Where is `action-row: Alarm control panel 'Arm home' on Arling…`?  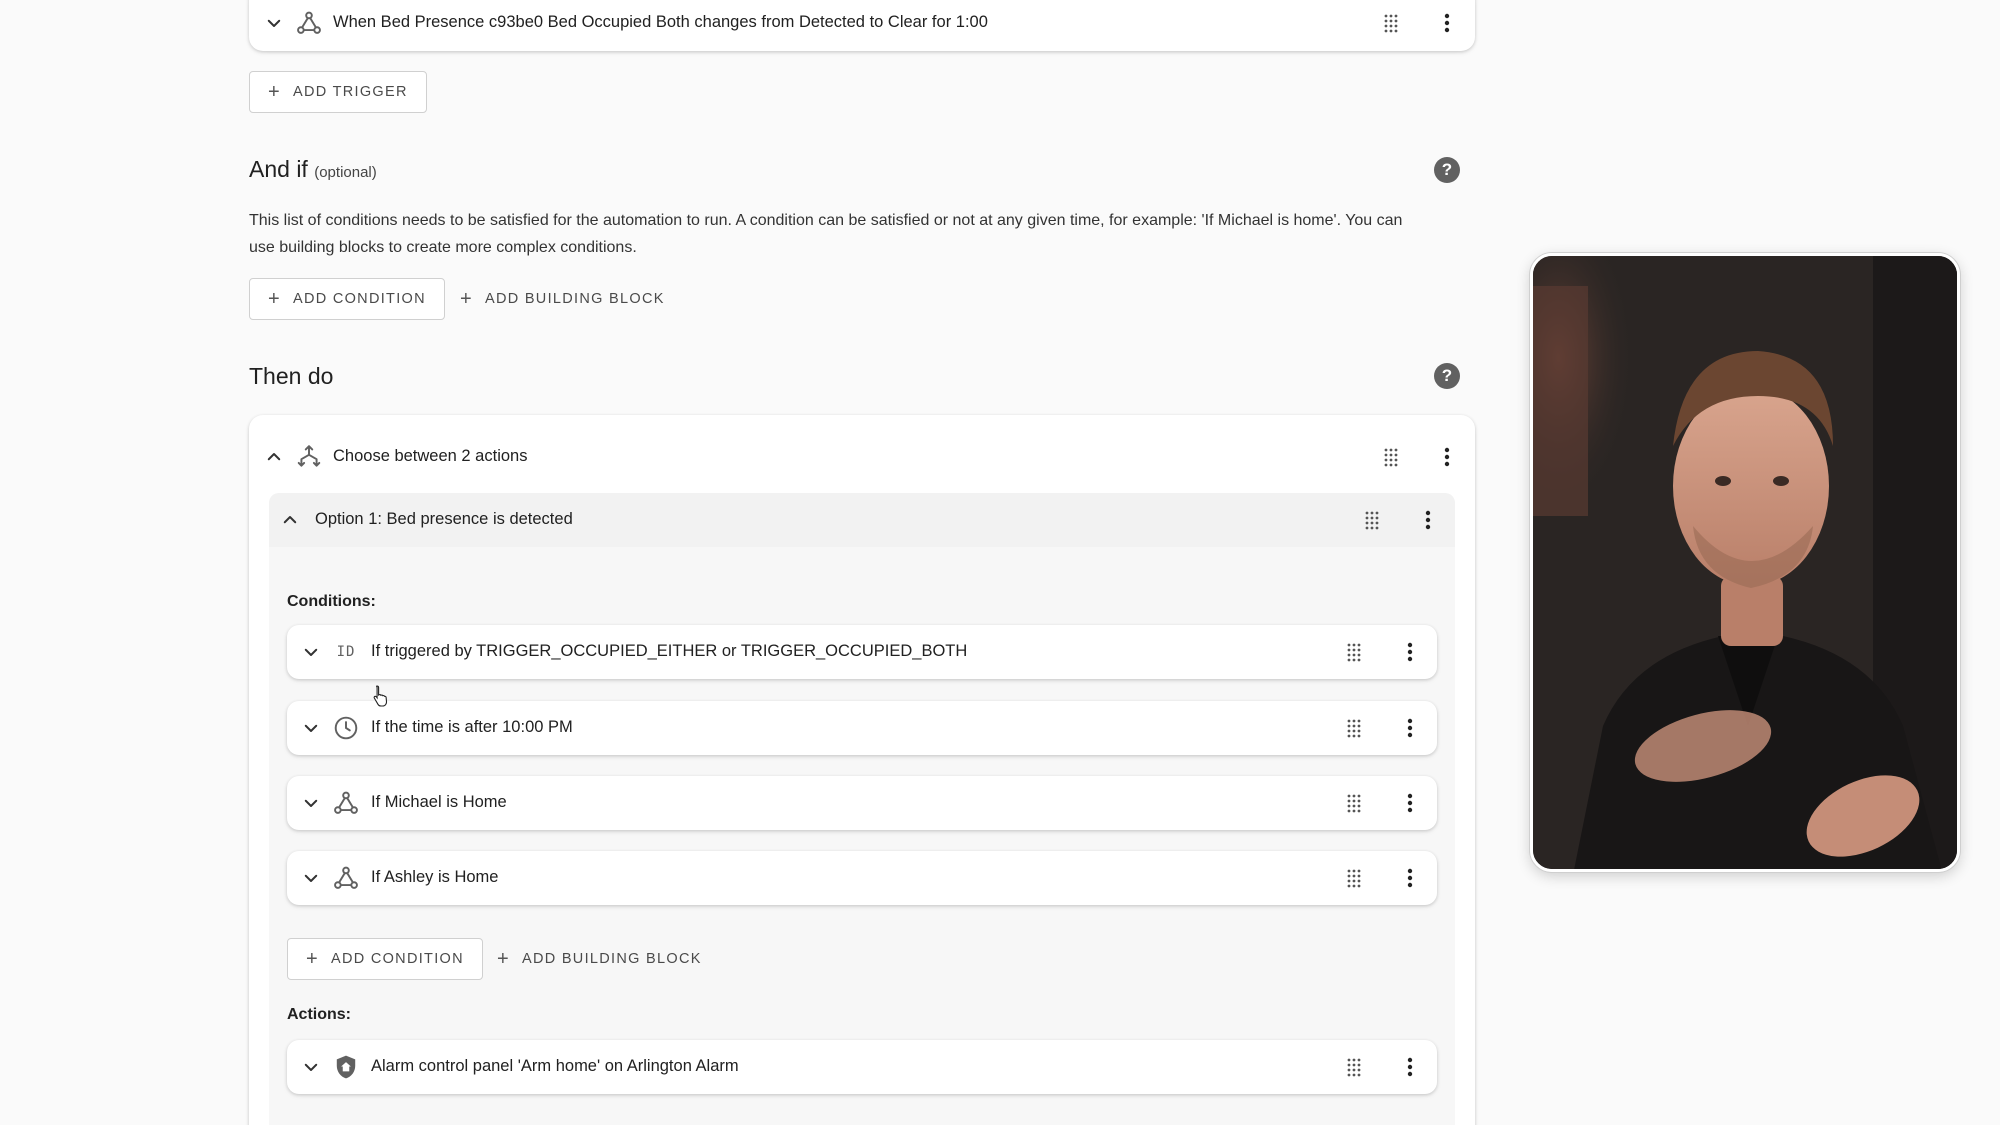
action-row: Alarm control panel 'Arm home' on Arling… is located at coordinates (862, 1067).